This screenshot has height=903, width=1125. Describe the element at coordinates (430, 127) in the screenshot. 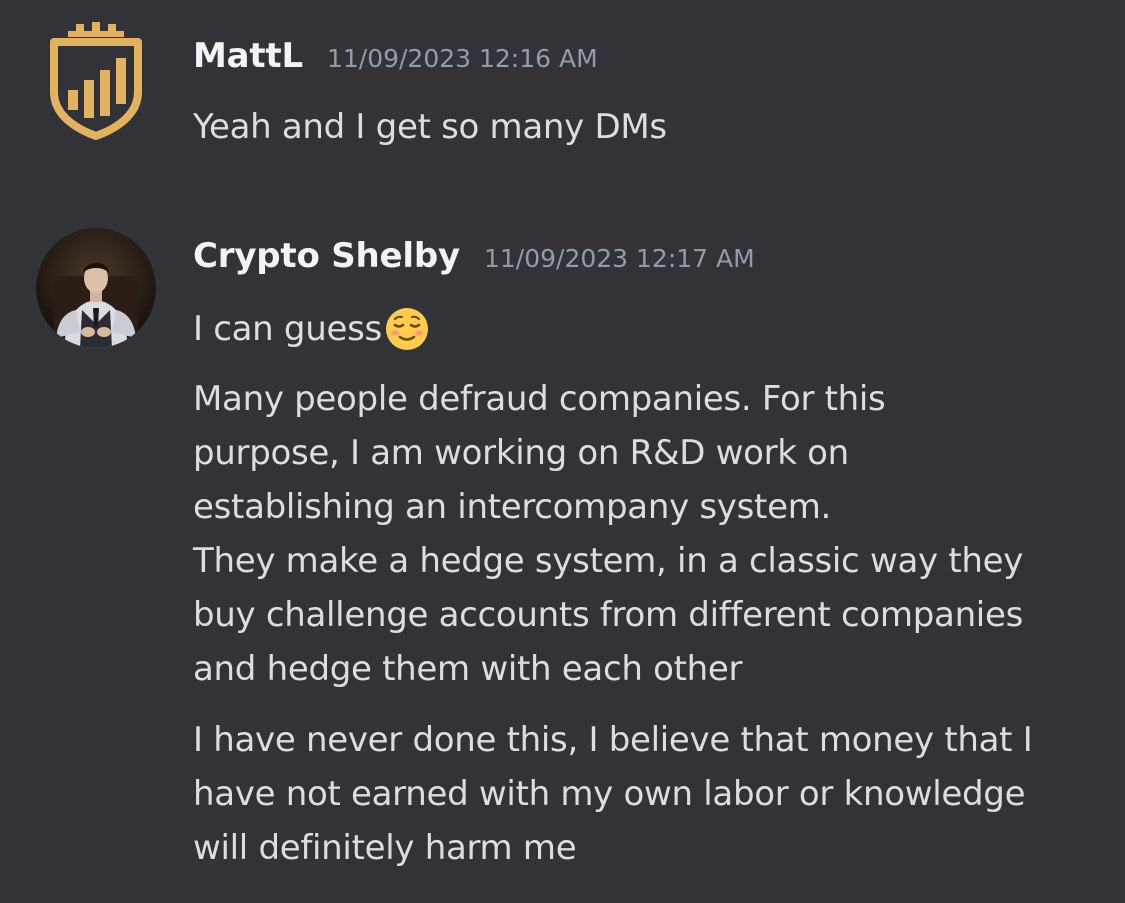

I see `message-text: Yeah and I get so many DMs` at that location.